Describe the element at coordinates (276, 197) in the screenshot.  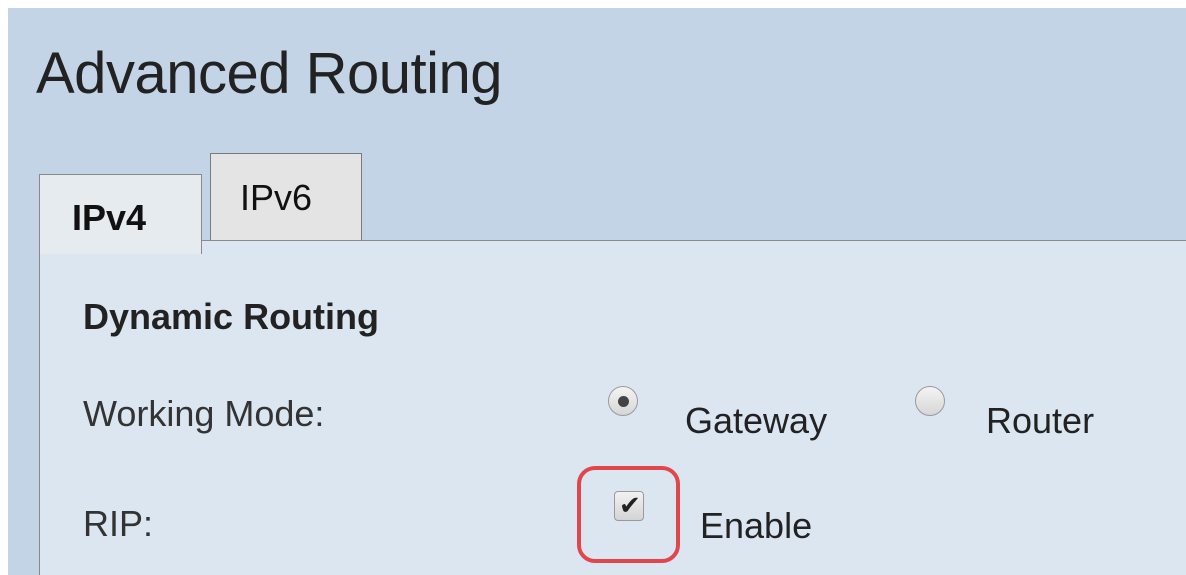
I see `tab-ipv6-label: IPv6` at that location.